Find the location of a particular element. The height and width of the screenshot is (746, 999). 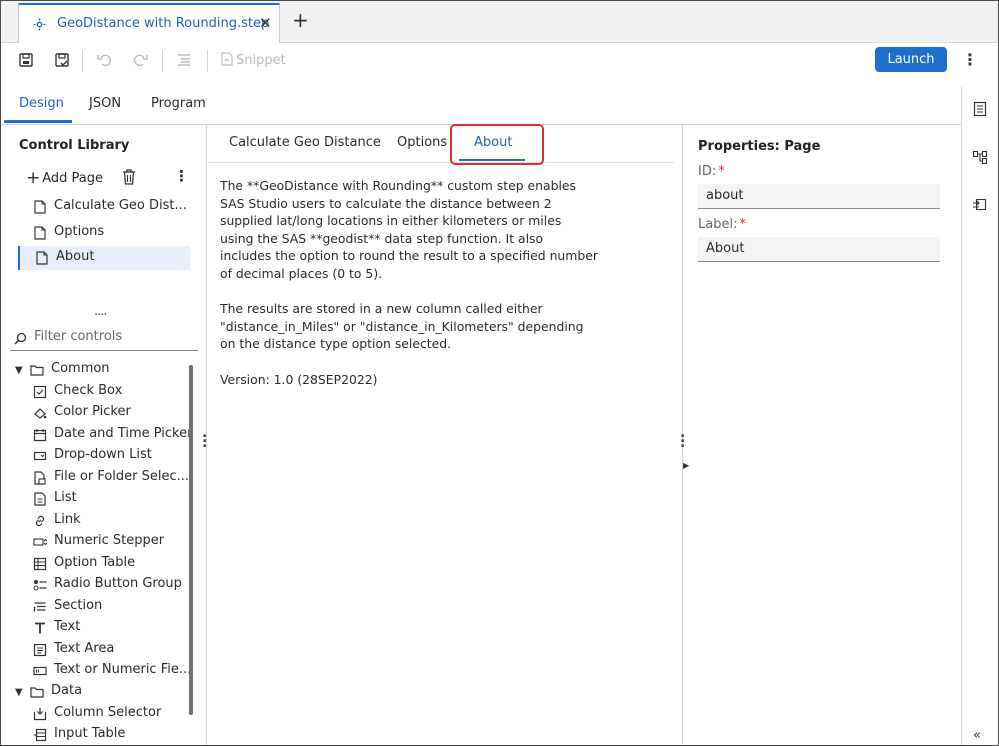

add-page-button: + Add Page is located at coordinates (64, 178).